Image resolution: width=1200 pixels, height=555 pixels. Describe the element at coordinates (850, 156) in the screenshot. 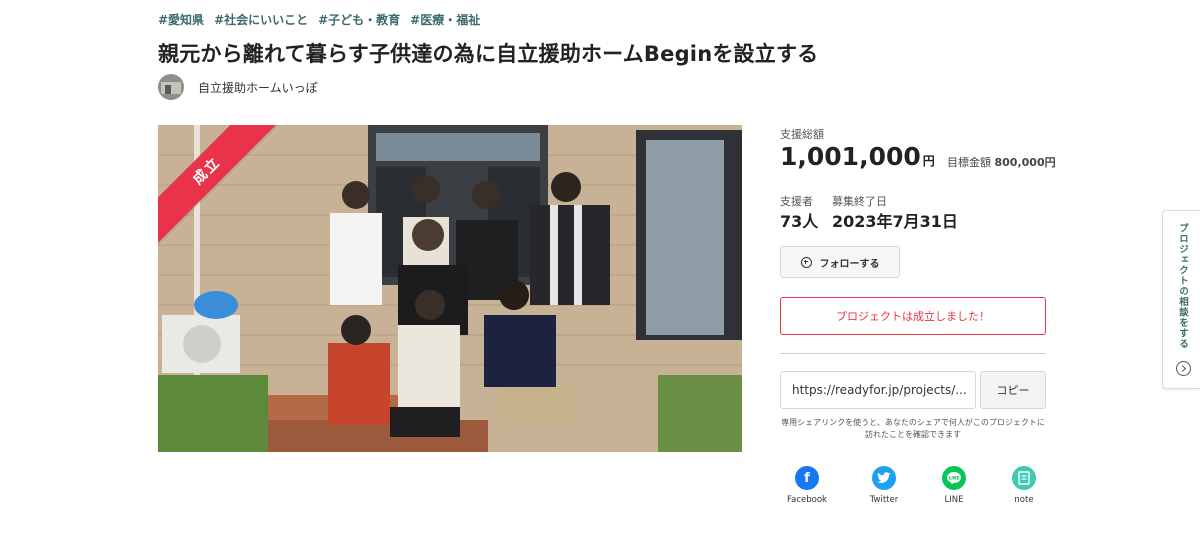

I see `total-value: 1,001,000` at that location.